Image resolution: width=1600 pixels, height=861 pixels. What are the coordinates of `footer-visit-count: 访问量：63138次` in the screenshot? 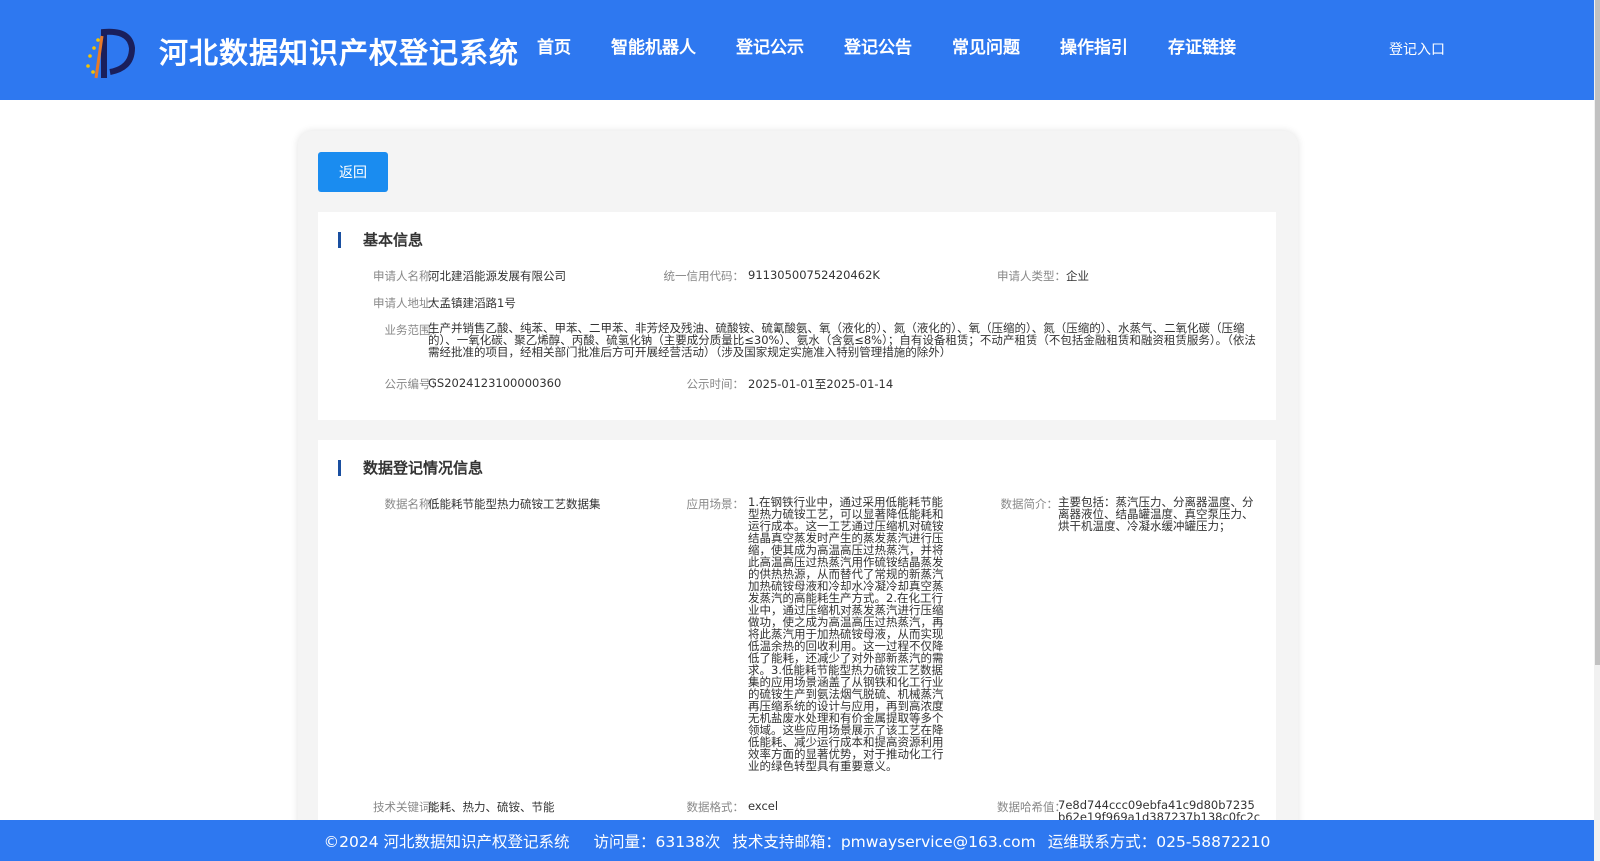 It's located at (657, 841).